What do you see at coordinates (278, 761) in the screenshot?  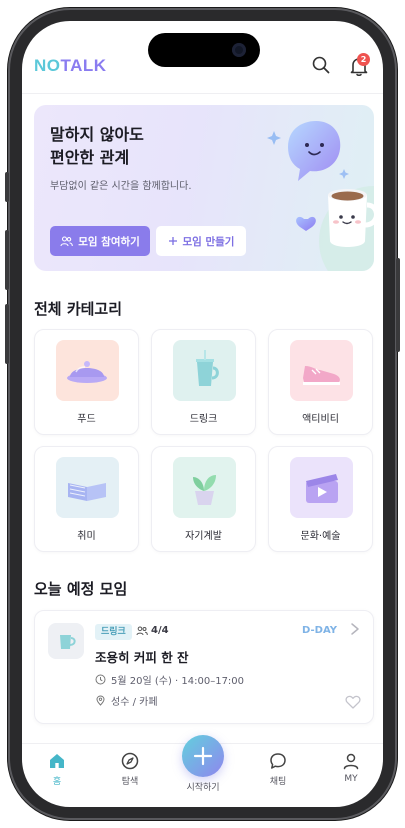 I see `chat-bubble-icon` at bounding box center [278, 761].